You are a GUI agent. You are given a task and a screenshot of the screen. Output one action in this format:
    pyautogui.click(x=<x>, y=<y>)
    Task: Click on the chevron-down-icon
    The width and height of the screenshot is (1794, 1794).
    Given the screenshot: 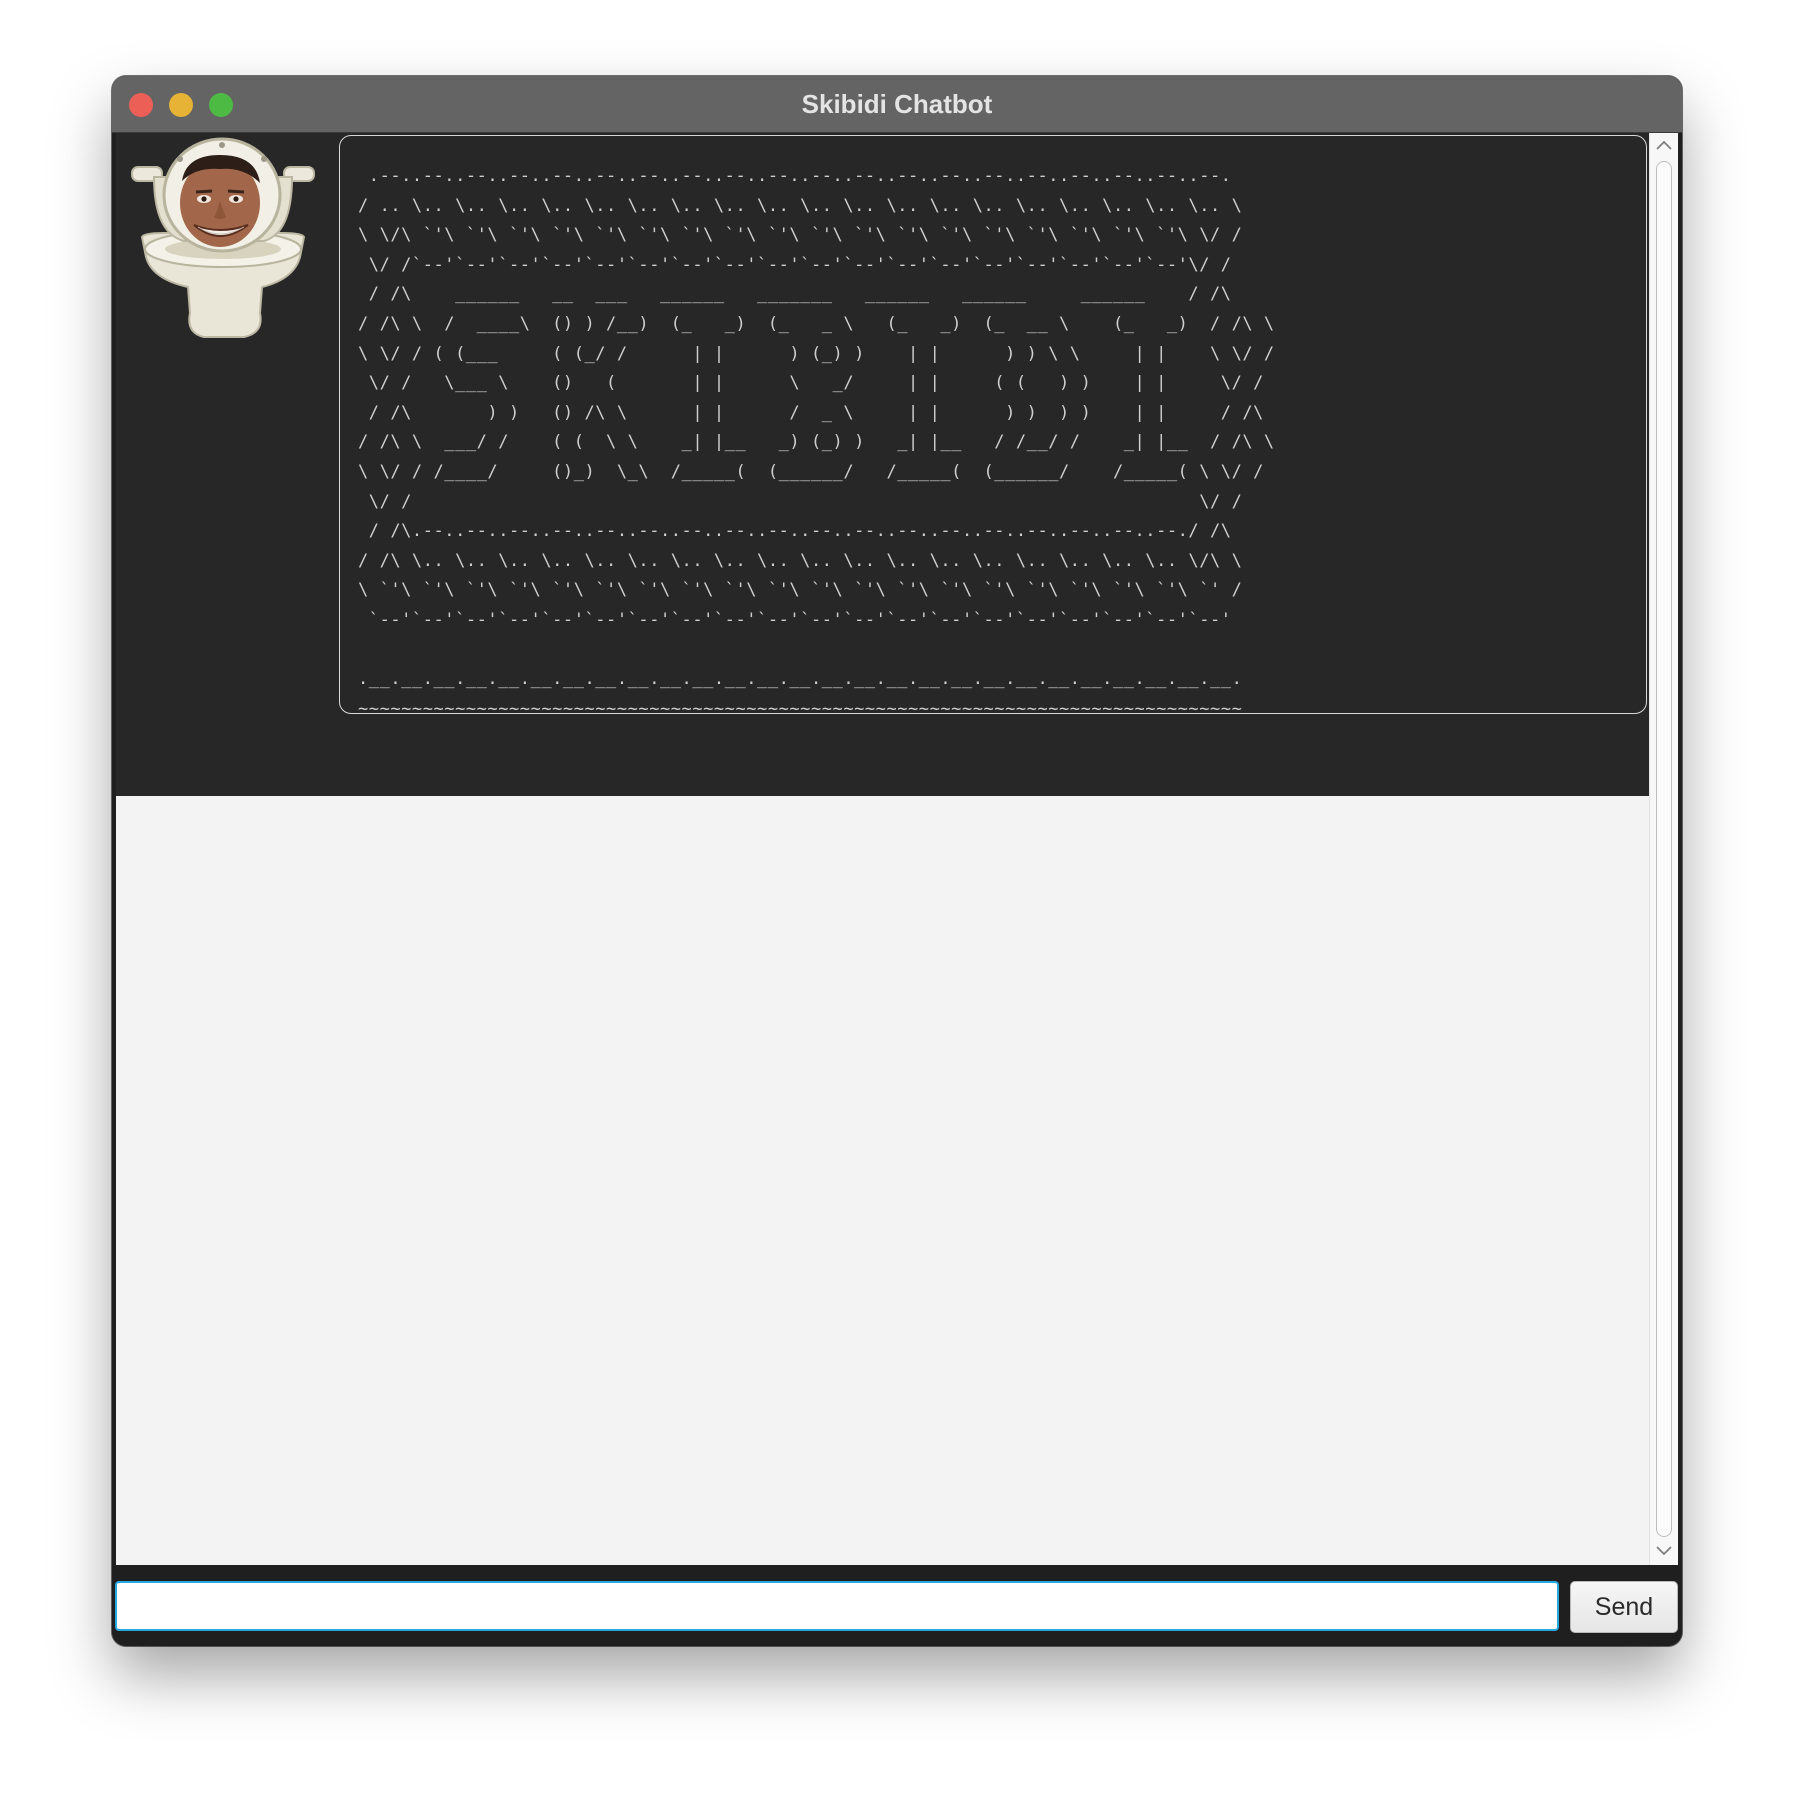 What is the action you would take?
    pyautogui.click(x=1664, y=1552)
    